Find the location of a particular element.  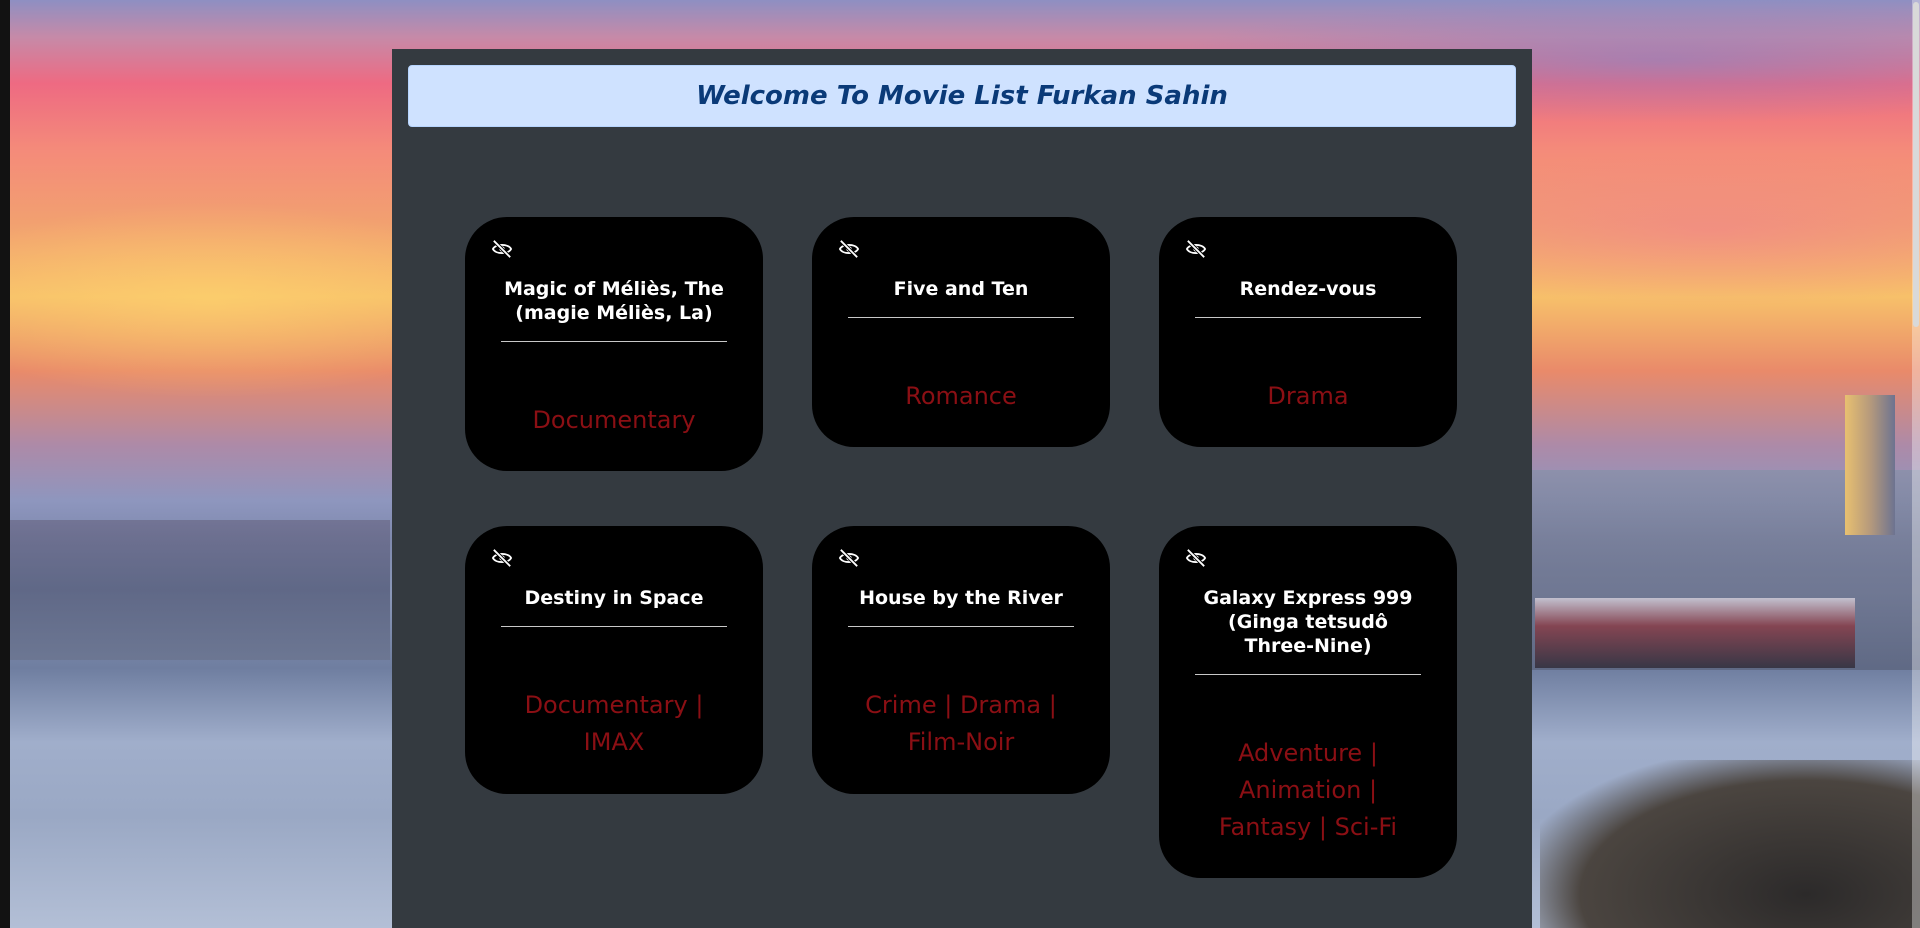

background-rocks is located at coordinates (1730, 844).